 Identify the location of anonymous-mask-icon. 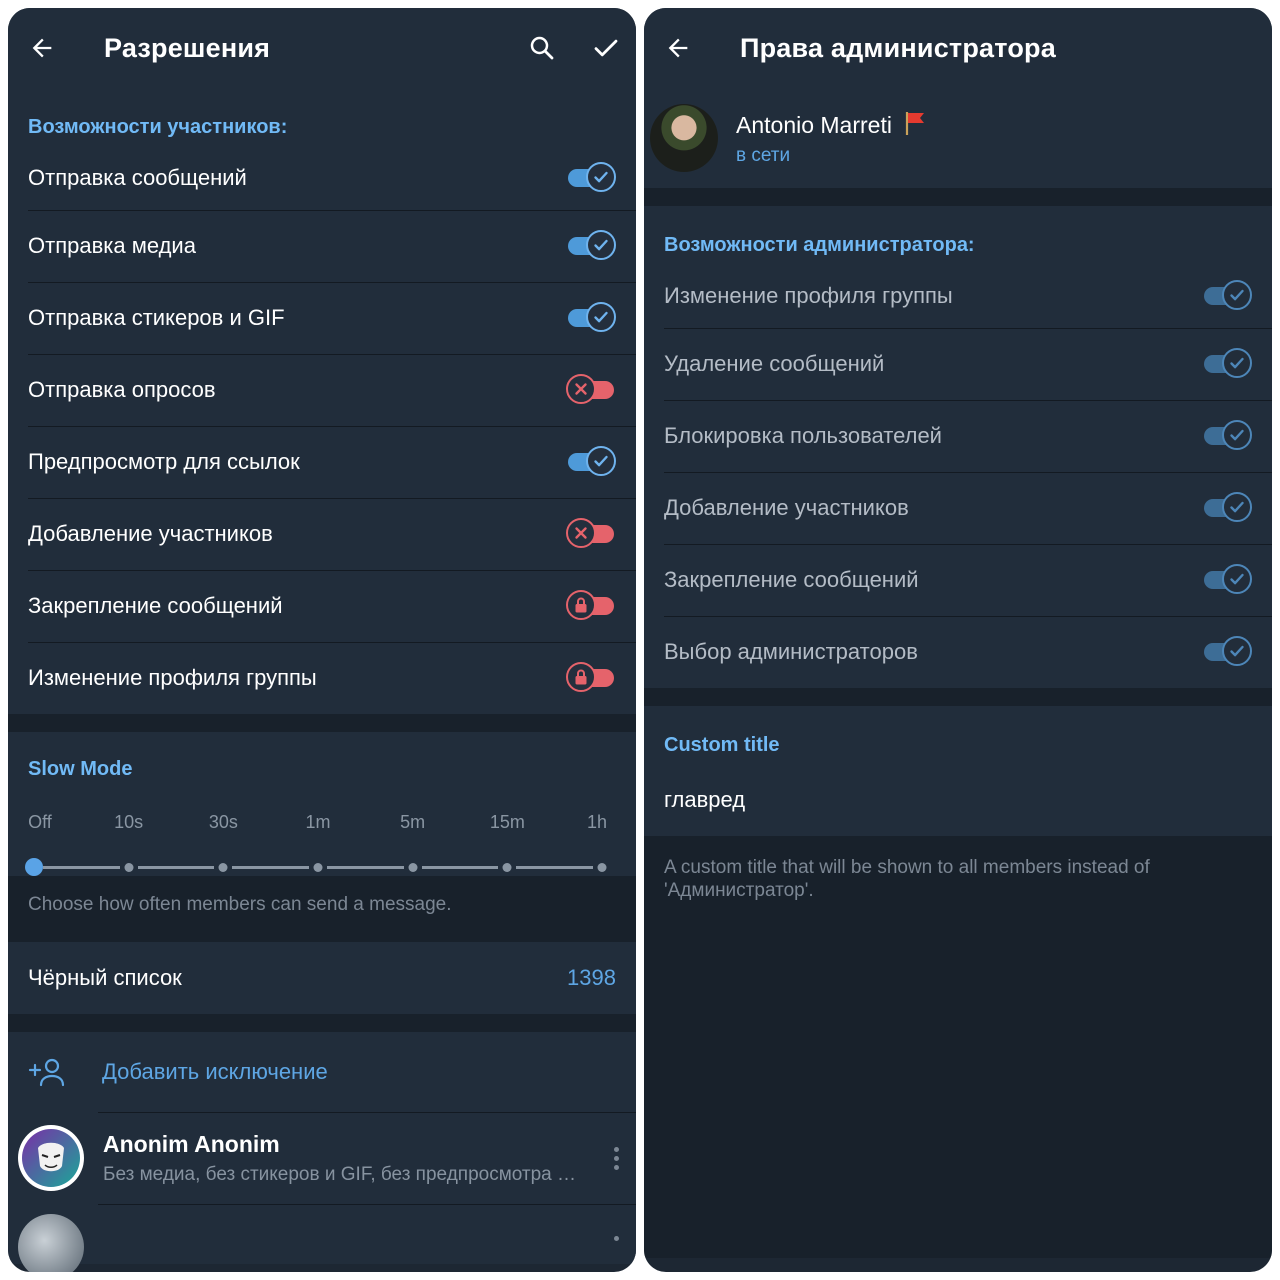
(51, 1158).